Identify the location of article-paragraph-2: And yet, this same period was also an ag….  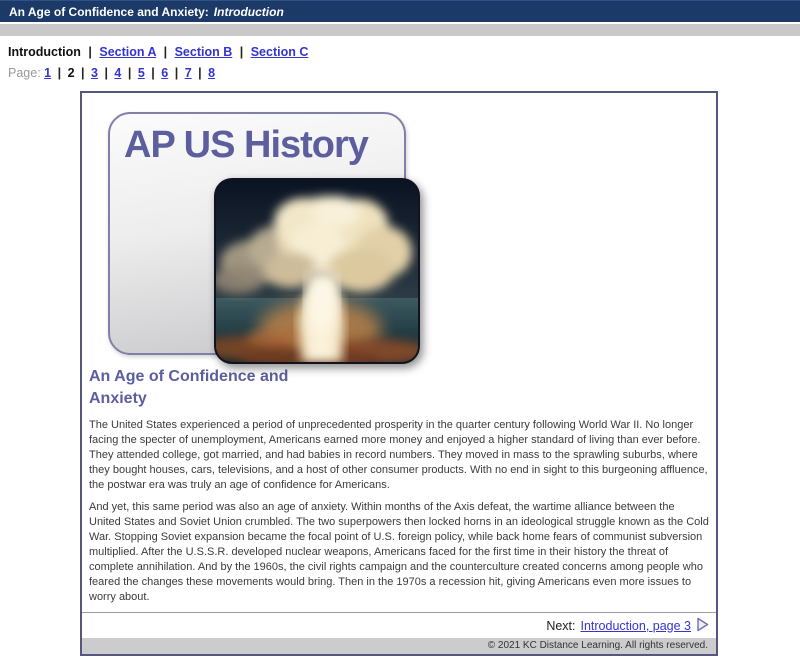
(399, 552).